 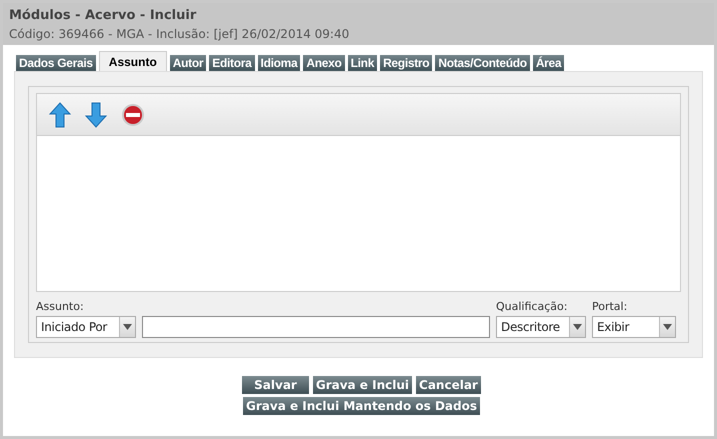 What do you see at coordinates (133, 114) in the screenshot?
I see `remove-icon` at bounding box center [133, 114].